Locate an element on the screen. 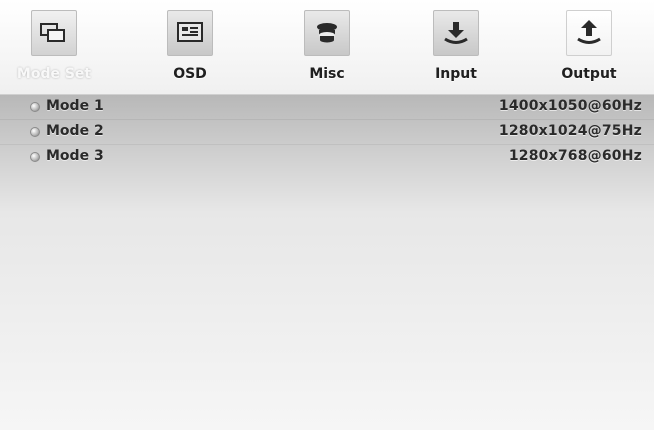  tab-output: Output is located at coordinates (589, 47).